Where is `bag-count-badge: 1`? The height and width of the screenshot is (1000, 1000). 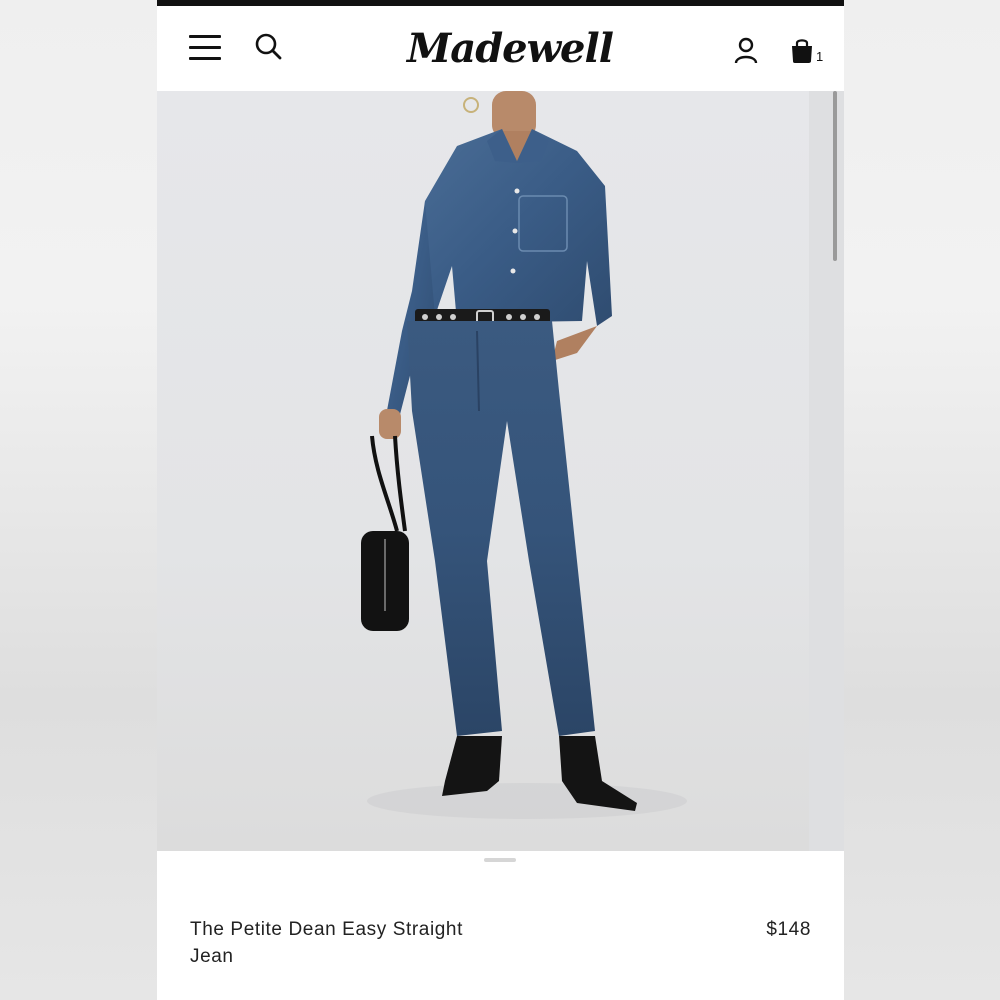
bag-count-badge: 1 is located at coordinates (820, 56).